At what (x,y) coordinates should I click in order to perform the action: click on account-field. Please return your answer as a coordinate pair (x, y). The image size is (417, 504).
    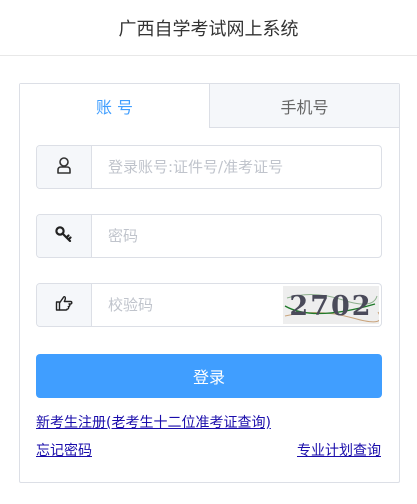
    Looking at the image, I should click on (209, 167).